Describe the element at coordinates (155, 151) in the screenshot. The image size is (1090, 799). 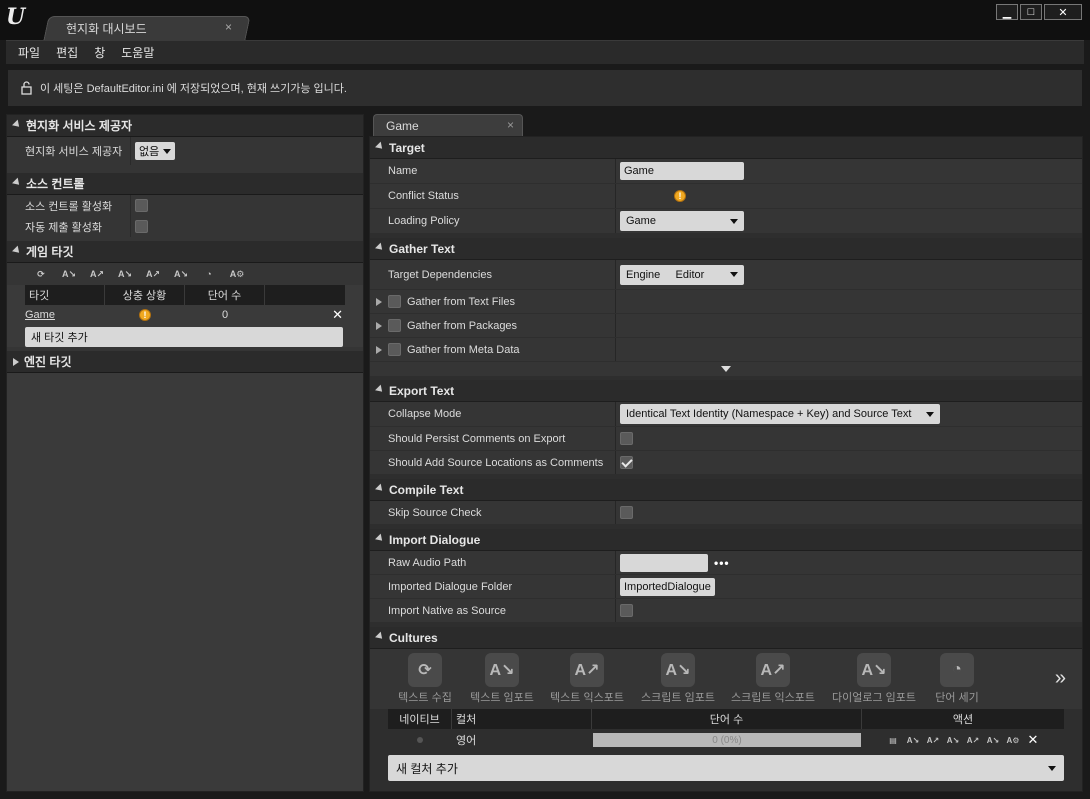
I see `provider-dropdown: 없음` at that location.